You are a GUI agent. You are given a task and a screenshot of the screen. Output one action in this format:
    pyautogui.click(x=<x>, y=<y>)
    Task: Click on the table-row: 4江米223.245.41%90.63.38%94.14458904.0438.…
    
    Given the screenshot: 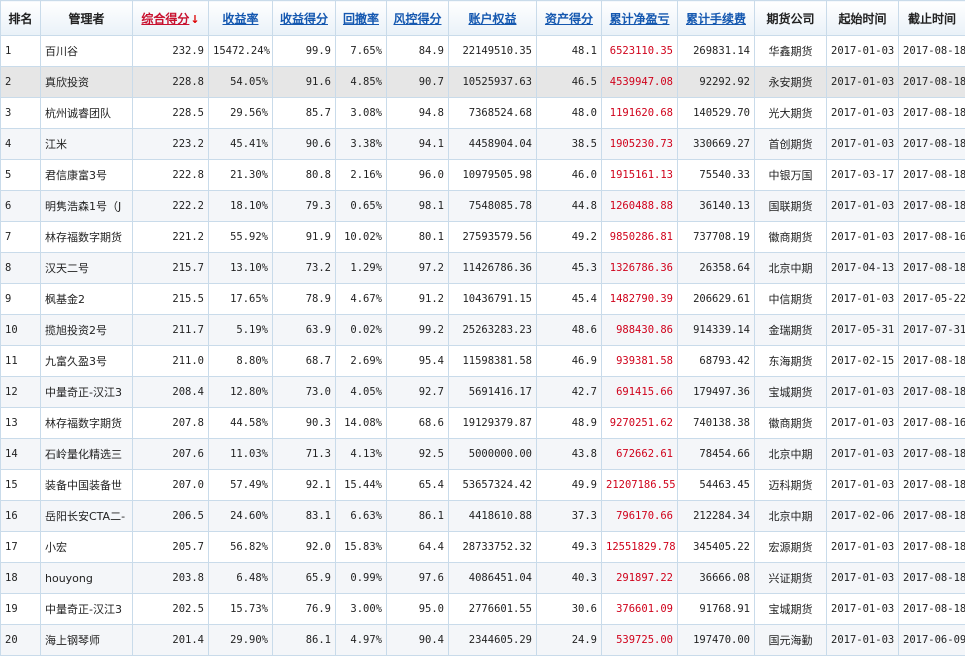 What is the action you would take?
    pyautogui.click(x=483, y=144)
    